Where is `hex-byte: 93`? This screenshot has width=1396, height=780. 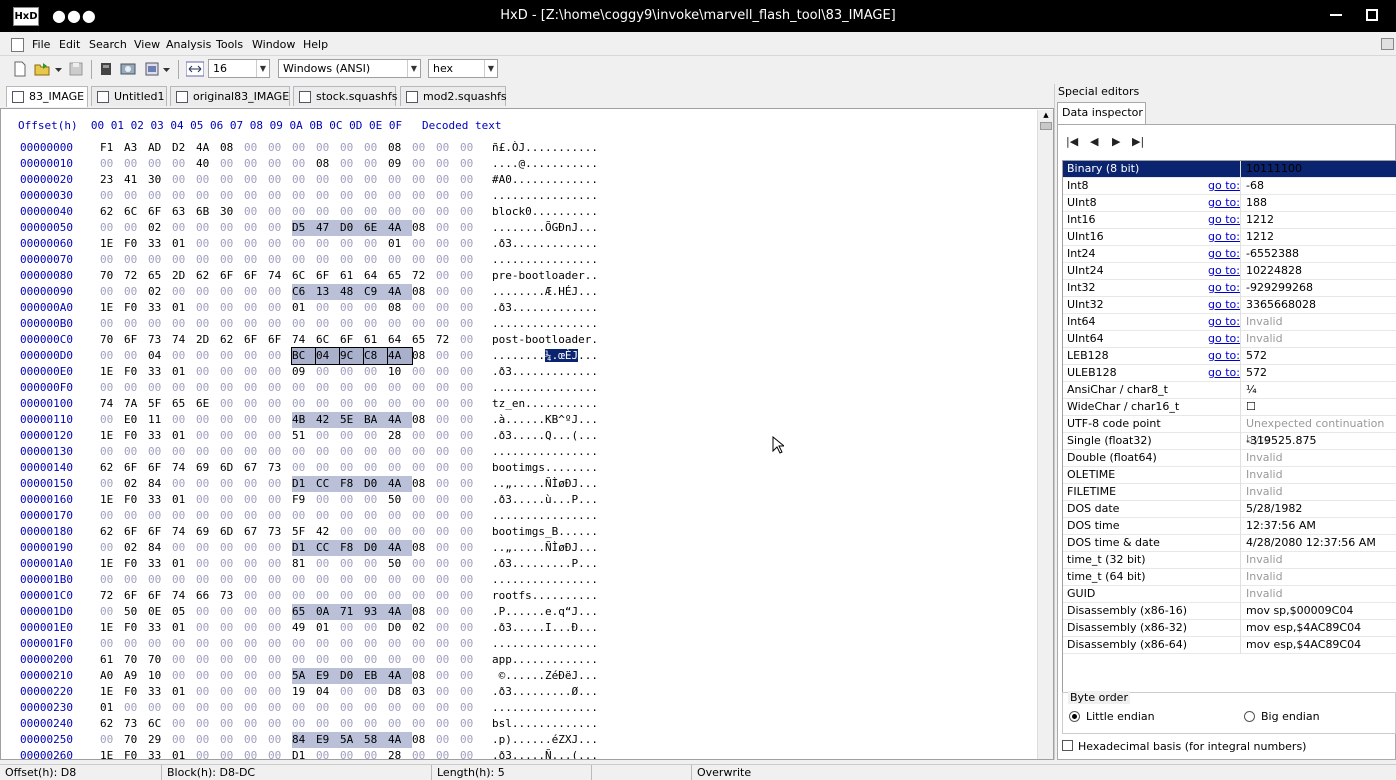 hex-byte: 93 is located at coordinates (376, 612).